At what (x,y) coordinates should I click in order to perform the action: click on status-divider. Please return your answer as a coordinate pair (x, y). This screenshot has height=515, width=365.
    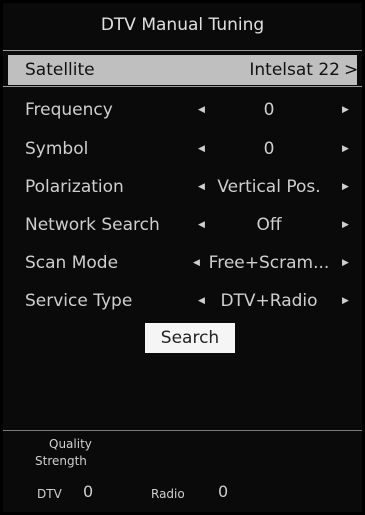
    Looking at the image, I should click on (182, 430).